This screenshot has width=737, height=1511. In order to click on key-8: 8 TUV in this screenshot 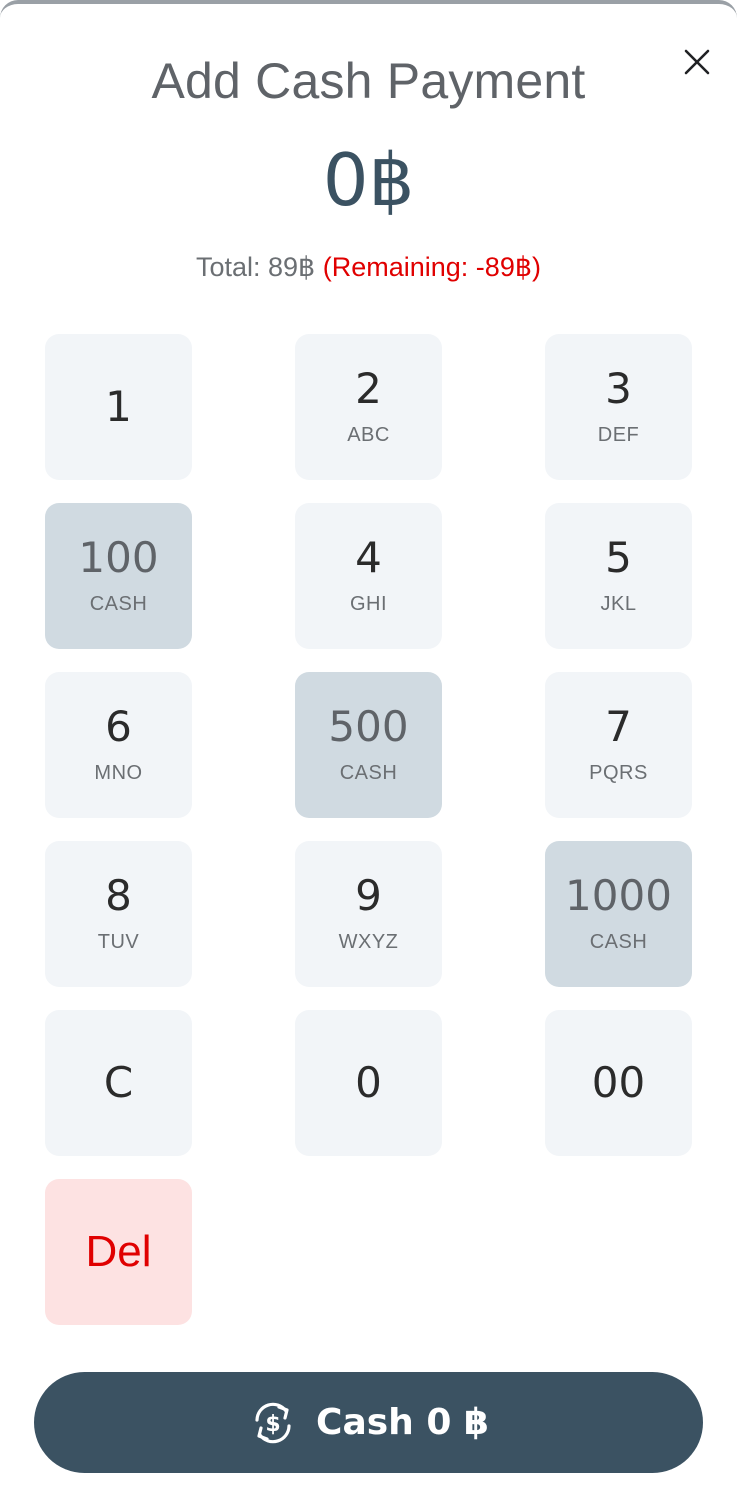, I will do `click(118, 914)`.